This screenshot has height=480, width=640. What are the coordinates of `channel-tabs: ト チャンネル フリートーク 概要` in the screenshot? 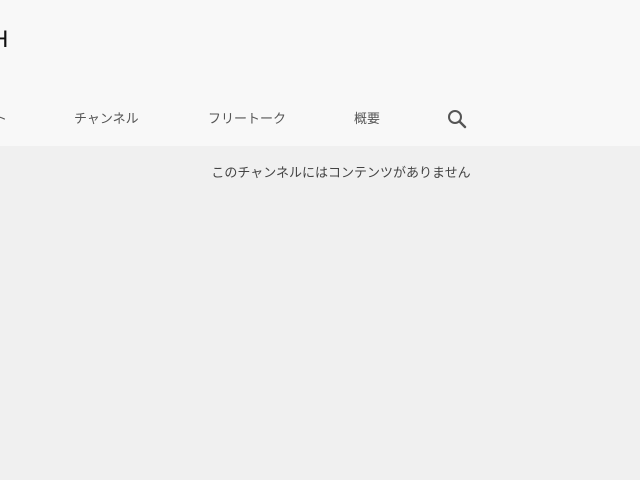 It's located at (320, 120).